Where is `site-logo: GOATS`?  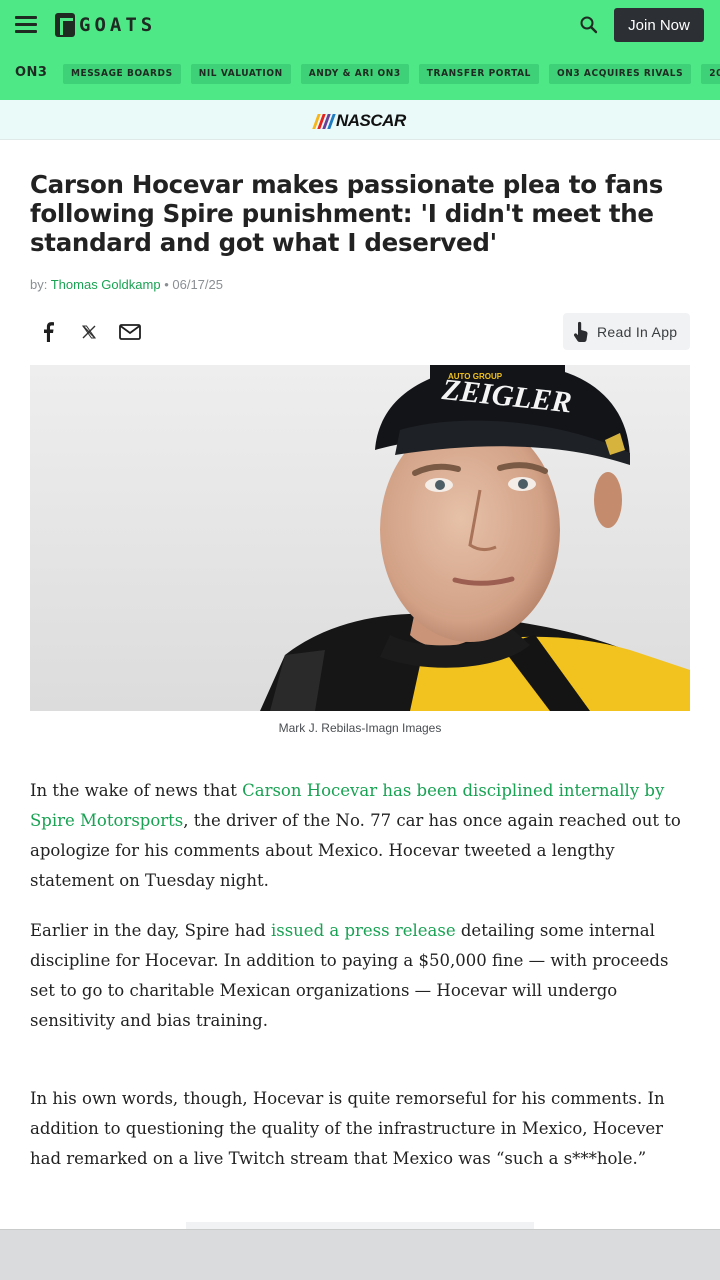
site-logo: GOATS is located at coordinates (105, 25).